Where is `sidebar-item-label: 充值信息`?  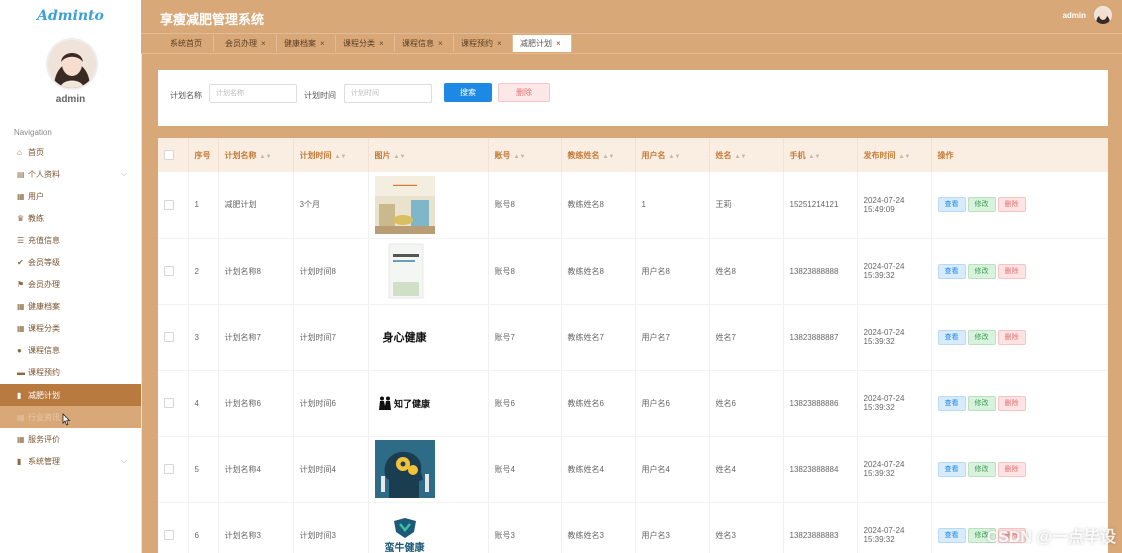 sidebar-item-label: 充值信息 is located at coordinates (44, 240).